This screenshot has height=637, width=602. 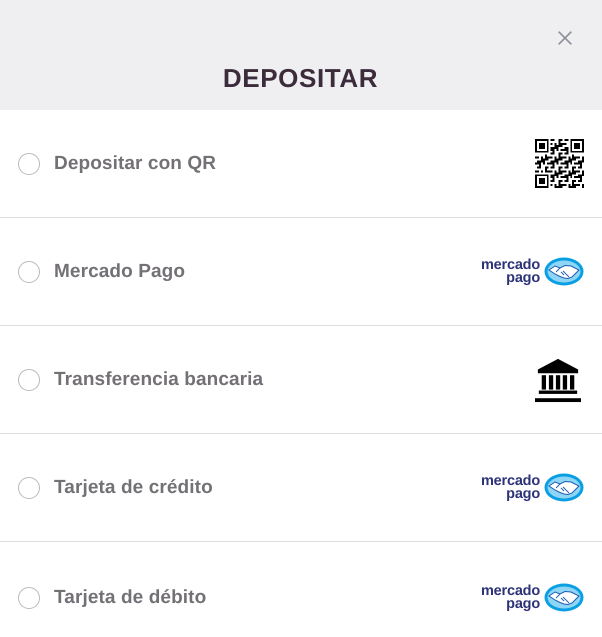 I want to click on option-label: Tarjeta de débito, so click(x=130, y=597).